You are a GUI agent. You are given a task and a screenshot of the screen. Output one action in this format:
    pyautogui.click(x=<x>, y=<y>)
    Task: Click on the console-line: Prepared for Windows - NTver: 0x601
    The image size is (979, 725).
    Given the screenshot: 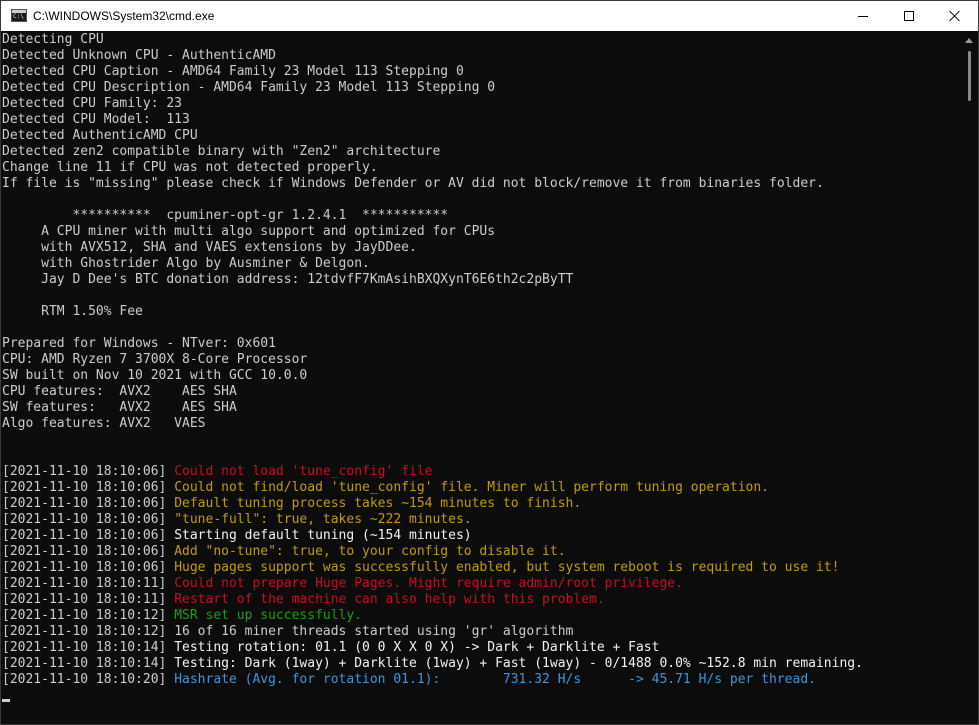 What is the action you would take?
    pyautogui.click(x=139, y=343)
    